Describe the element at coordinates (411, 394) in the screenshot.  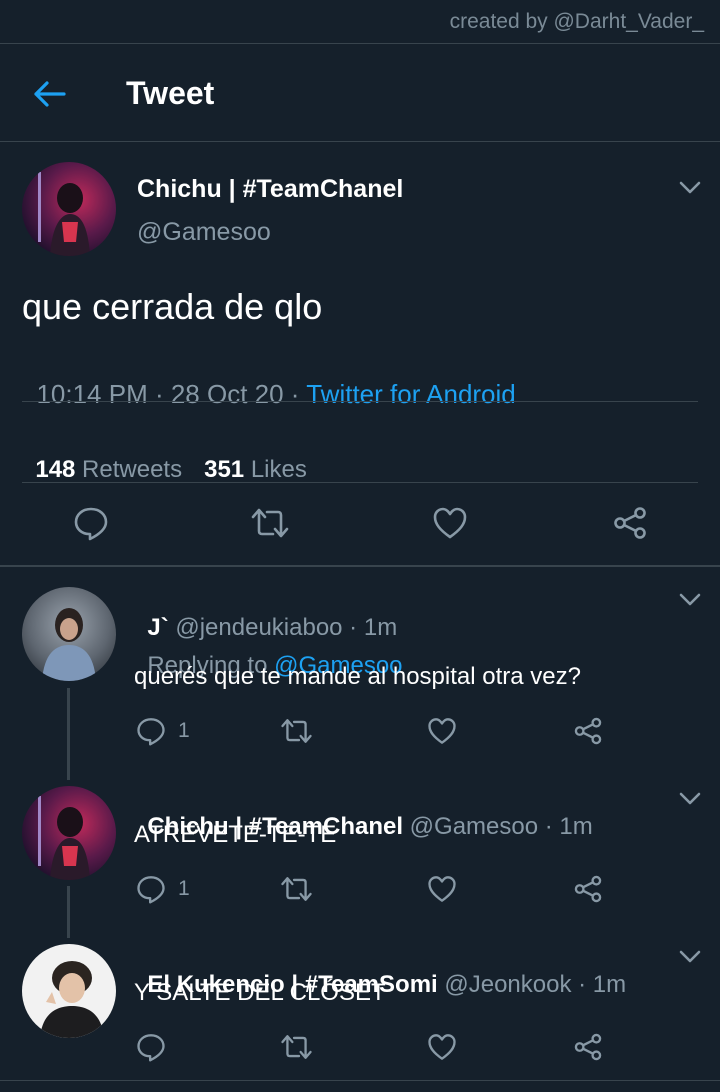
I see `tweet-source-link: Twitter for Android` at that location.